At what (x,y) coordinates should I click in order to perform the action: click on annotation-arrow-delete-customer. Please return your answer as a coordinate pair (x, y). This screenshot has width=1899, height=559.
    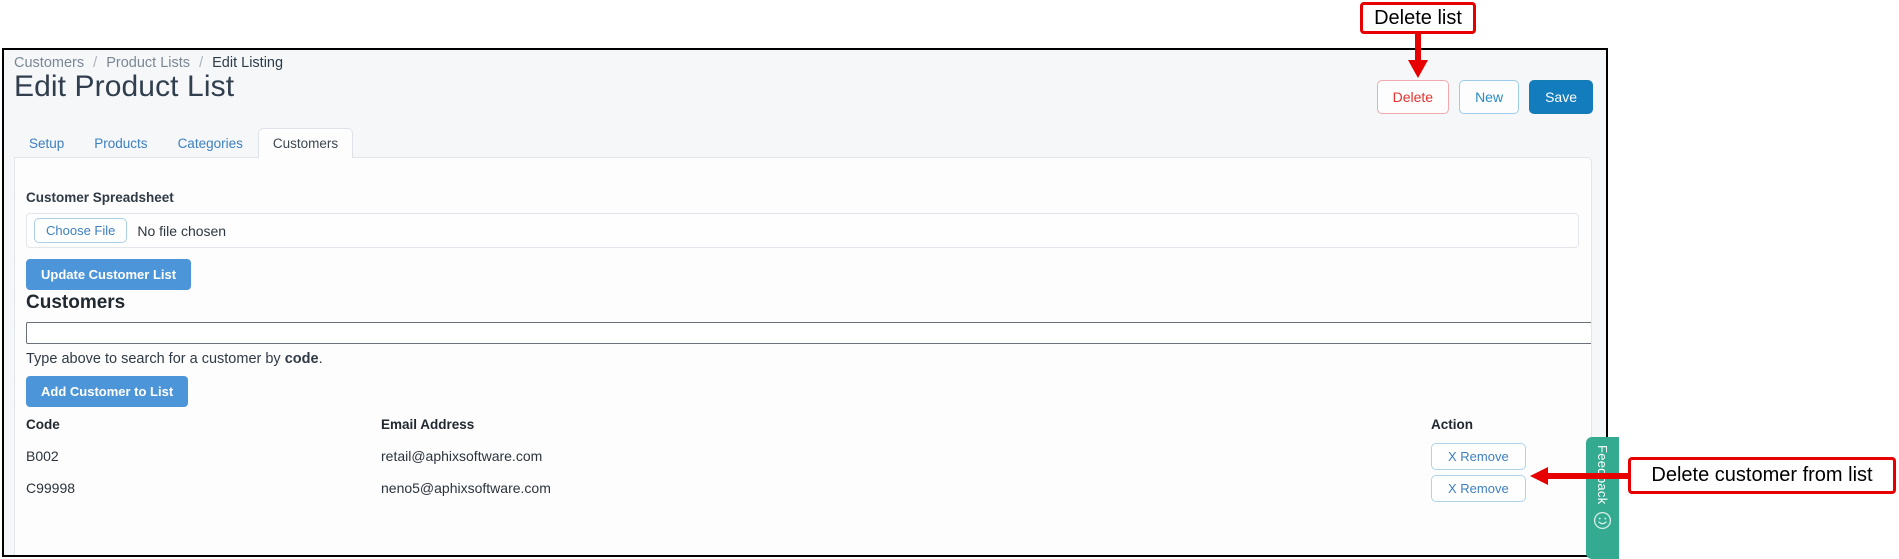
    Looking at the image, I should click on (1581, 476).